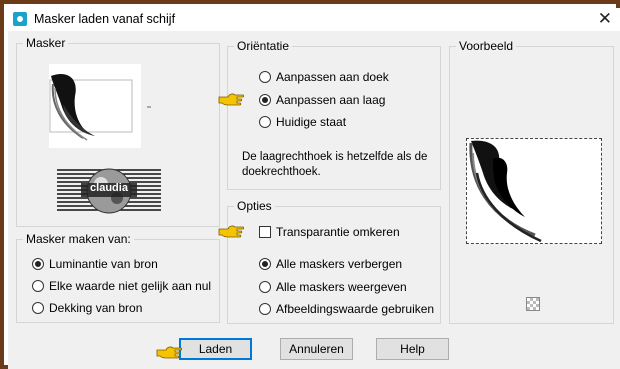 This screenshot has width=620, height=369. What do you see at coordinates (149, 107) in the screenshot?
I see `scroll-handle-icon` at bounding box center [149, 107].